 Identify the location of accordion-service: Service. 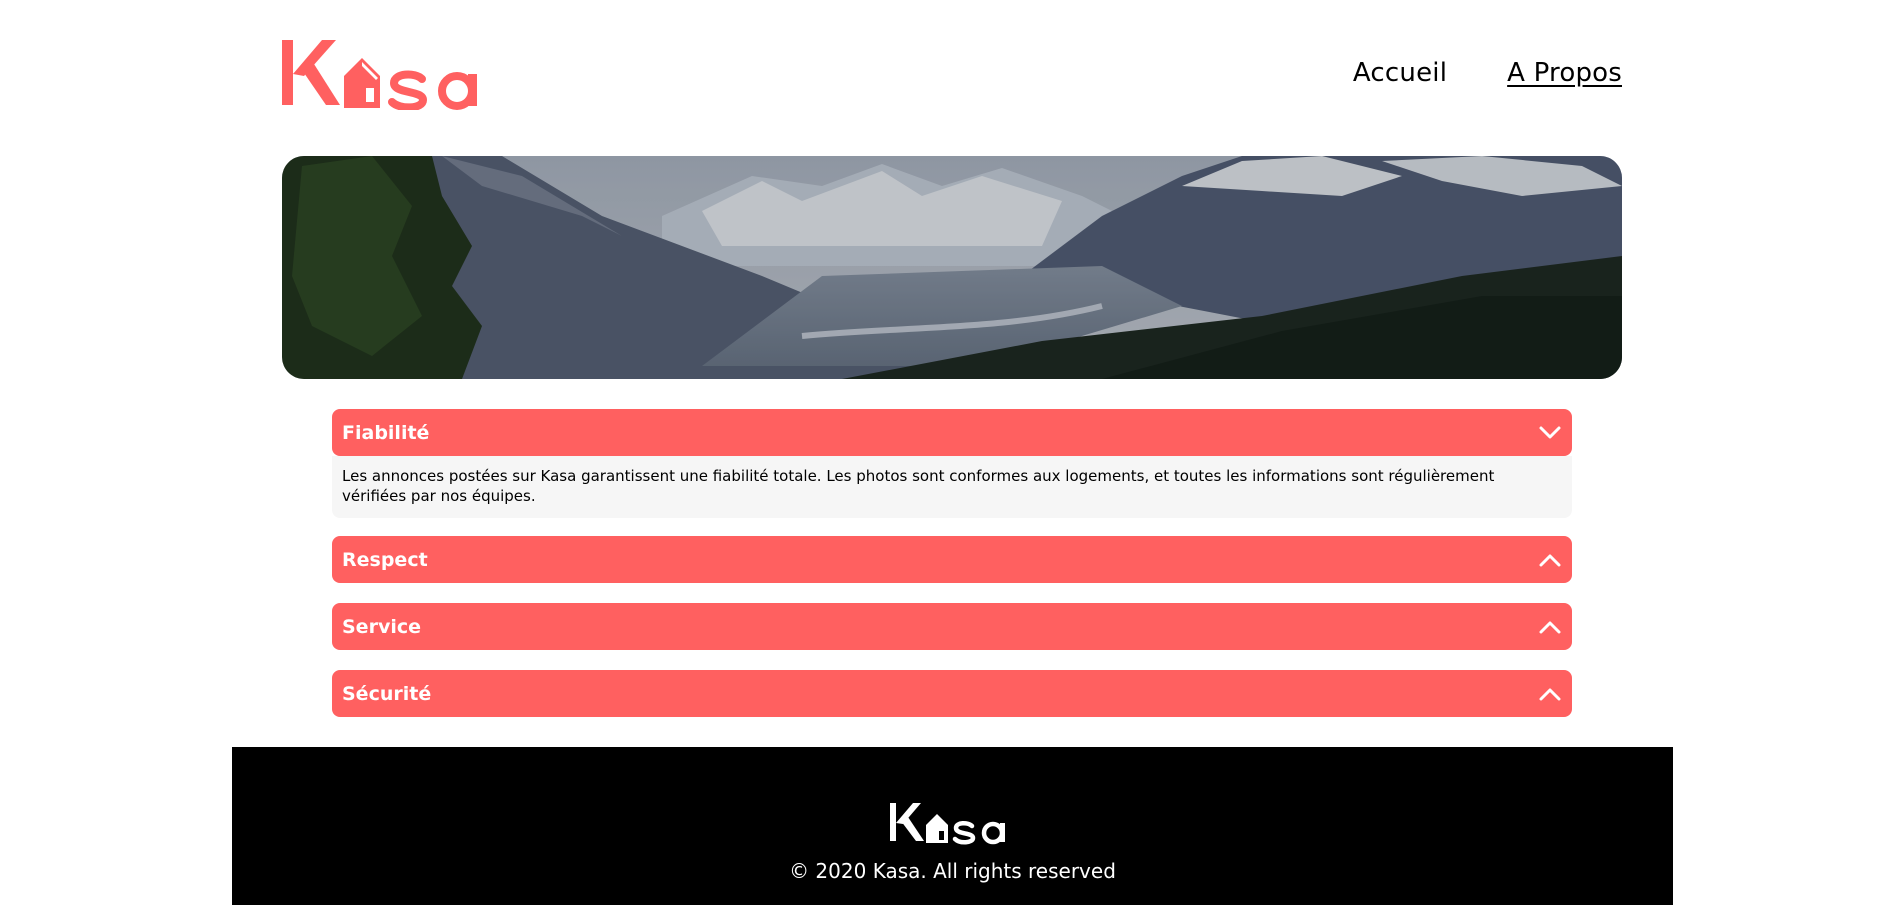
(952, 626).